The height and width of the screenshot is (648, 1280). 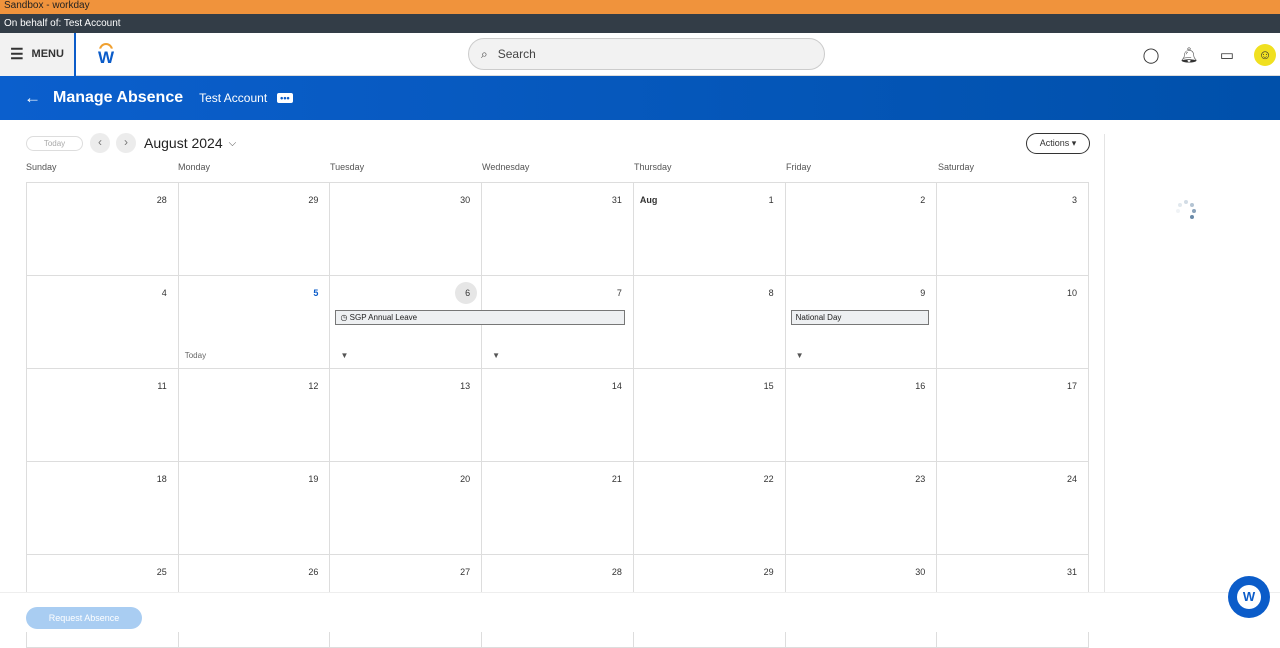 I want to click on calendar-week: 18 19 20 21 22 23 24, so click(x=558, y=508).